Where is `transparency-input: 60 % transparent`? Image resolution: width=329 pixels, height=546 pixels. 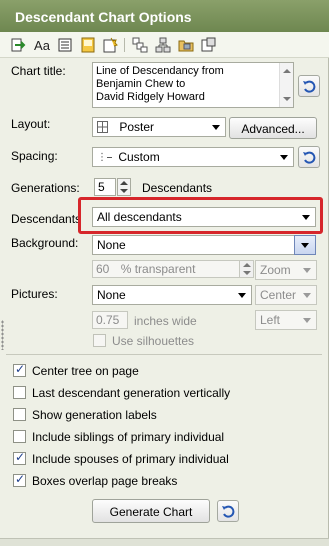
transparency-input: 60 % transparent is located at coordinates (173, 269).